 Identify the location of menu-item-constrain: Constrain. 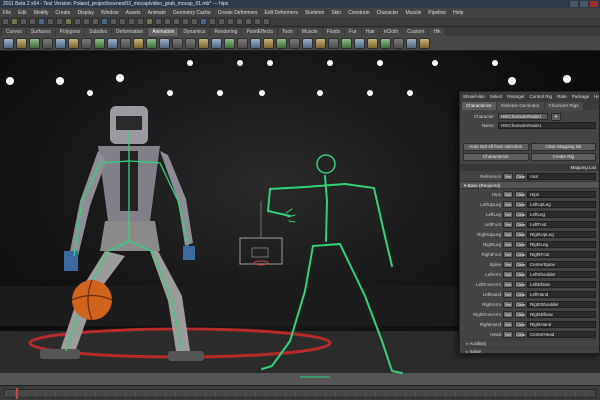
(358, 13).